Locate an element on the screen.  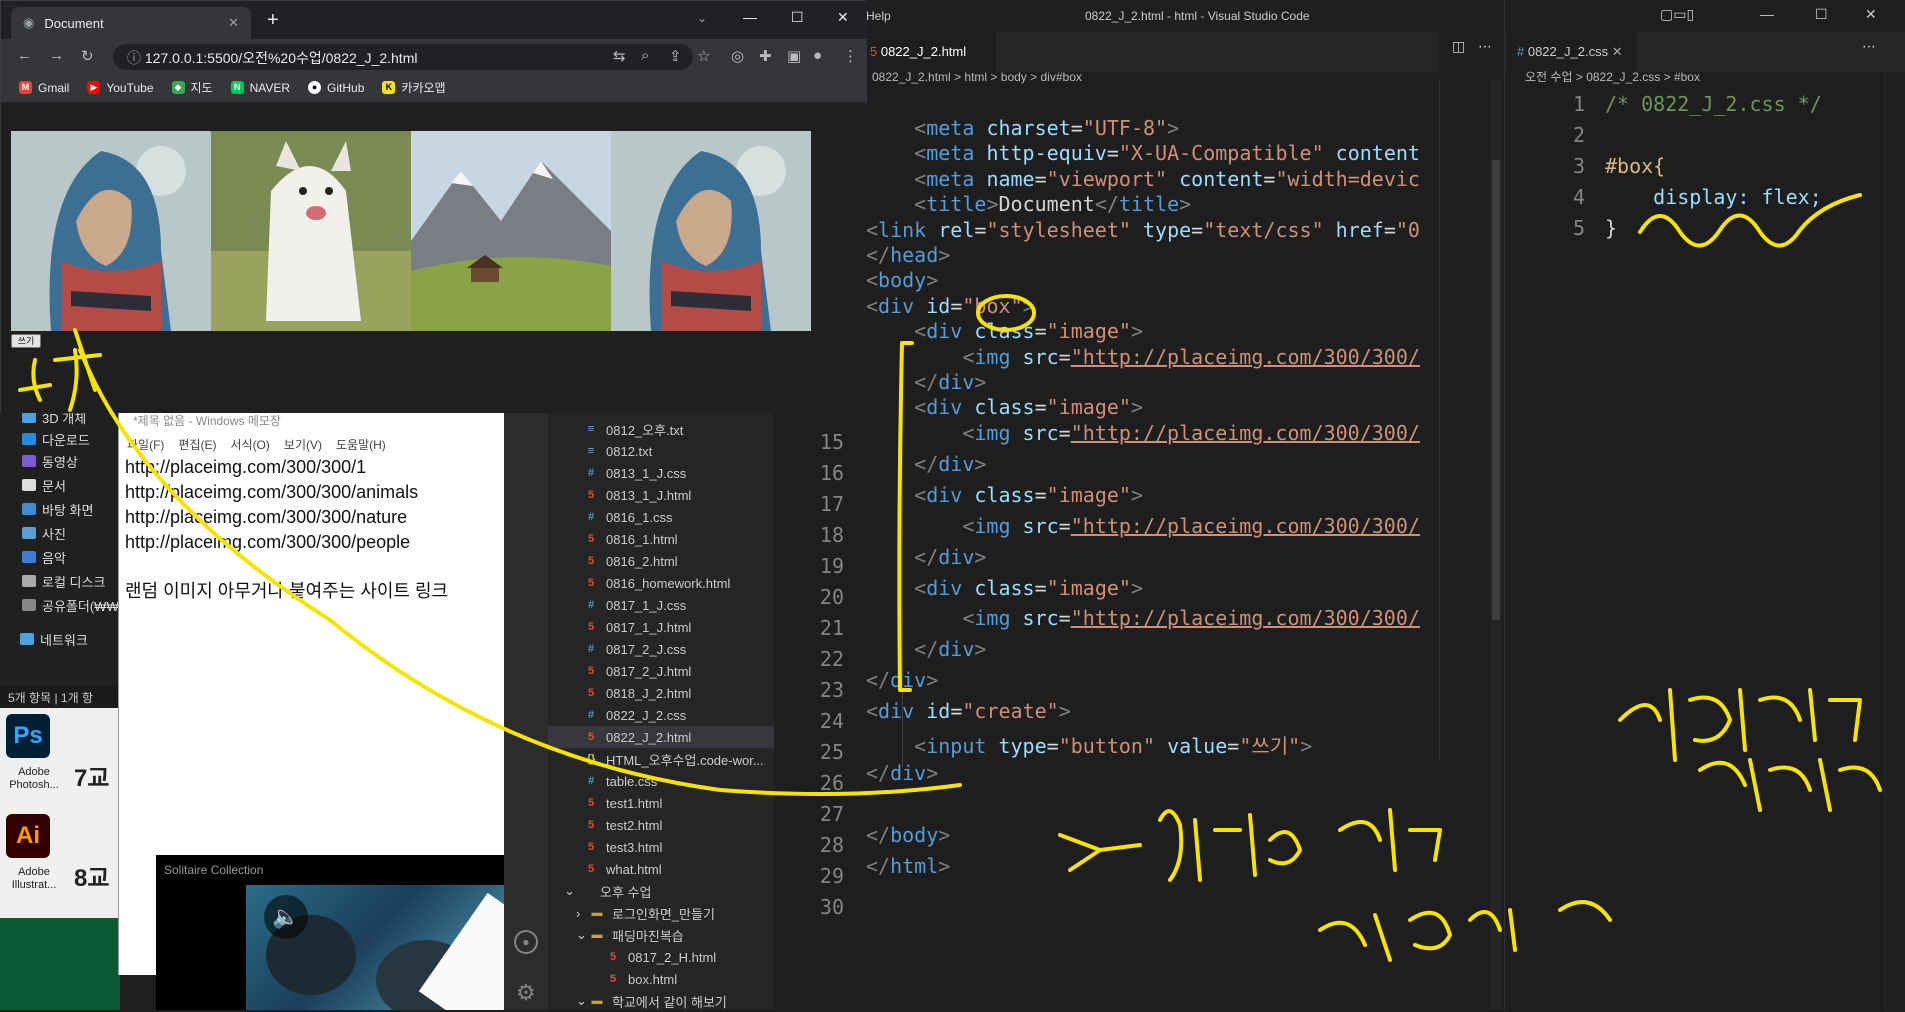
menu-help: Help is located at coordinates (878, 16).